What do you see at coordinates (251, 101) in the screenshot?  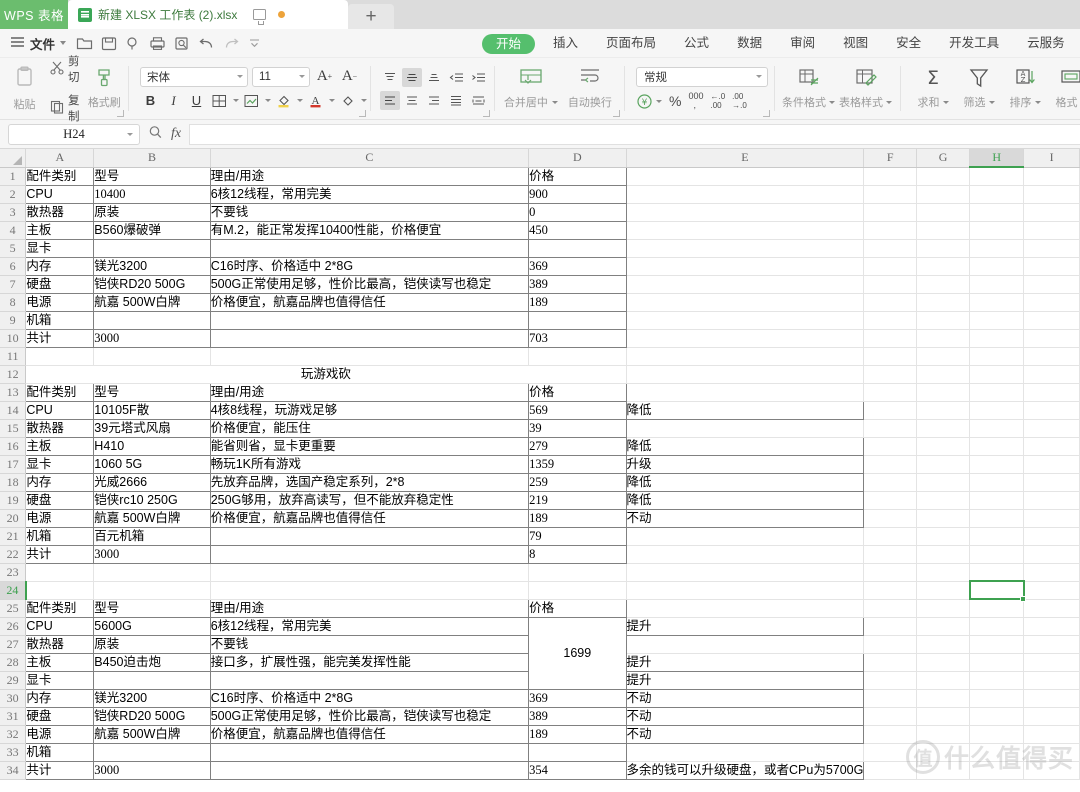 I see `cell-style-button` at bounding box center [251, 101].